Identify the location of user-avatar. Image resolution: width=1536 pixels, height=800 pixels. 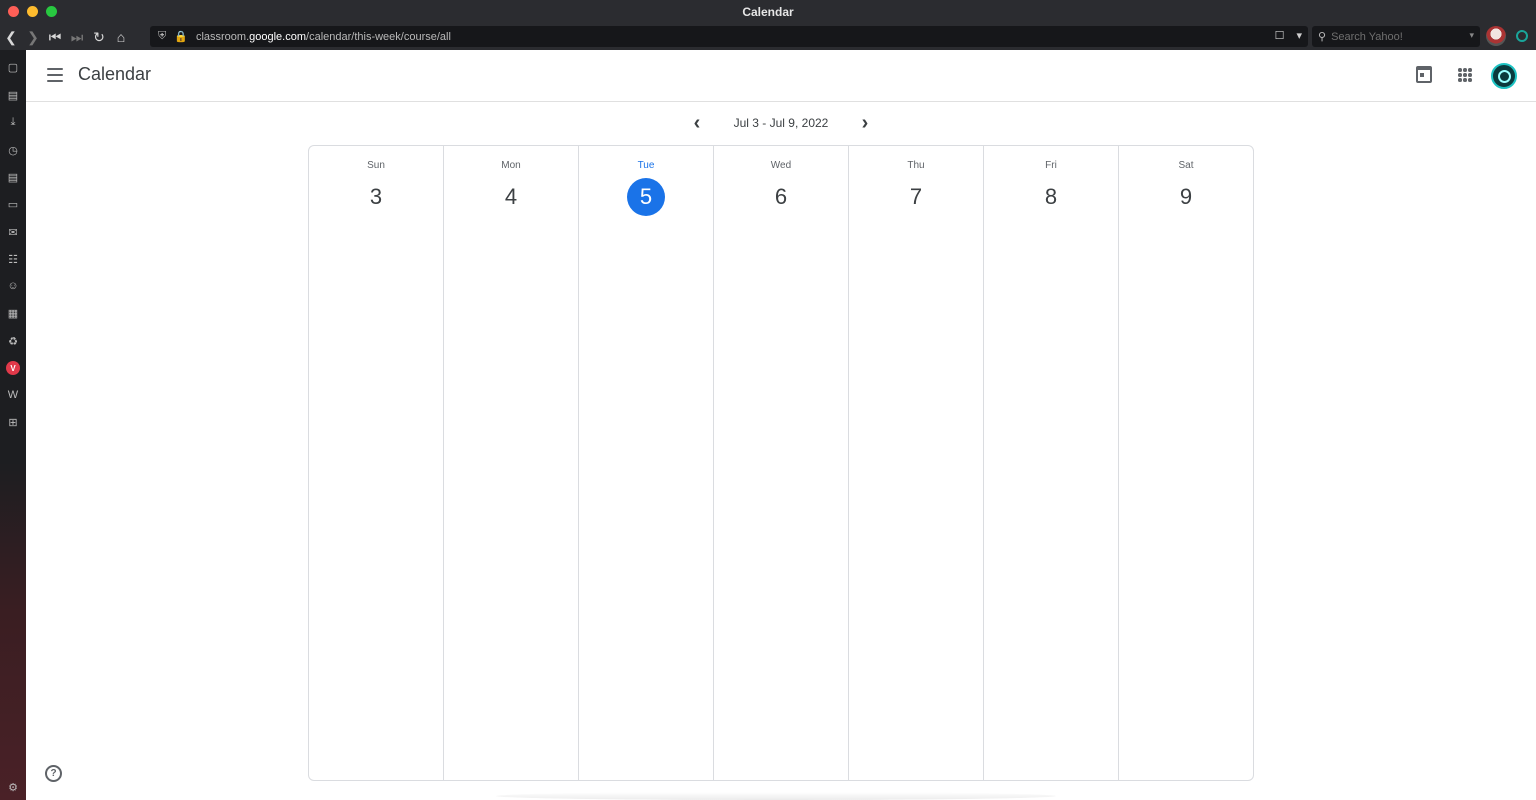
(1504, 76).